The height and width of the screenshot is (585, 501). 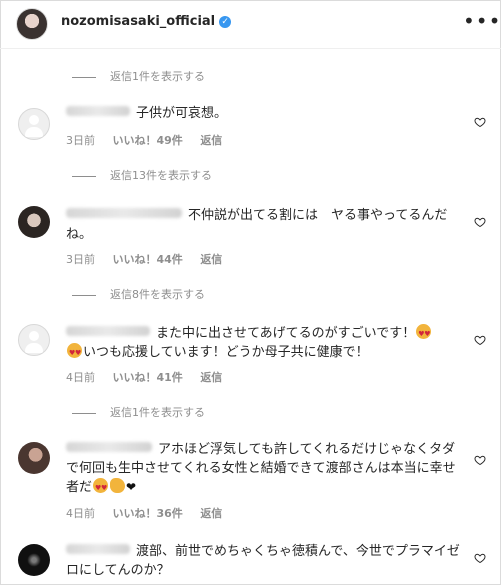 What do you see at coordinates (148, 513) in the screenshot?
I see `like-count: いいね！36件` at bounding box center [148, 513].